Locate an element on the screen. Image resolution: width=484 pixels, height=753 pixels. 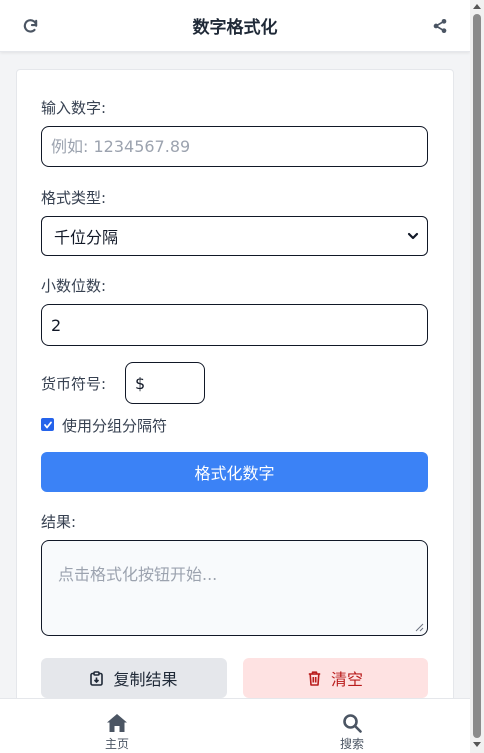
app-header: 数字格式化 is located at coordinates (235, 26).